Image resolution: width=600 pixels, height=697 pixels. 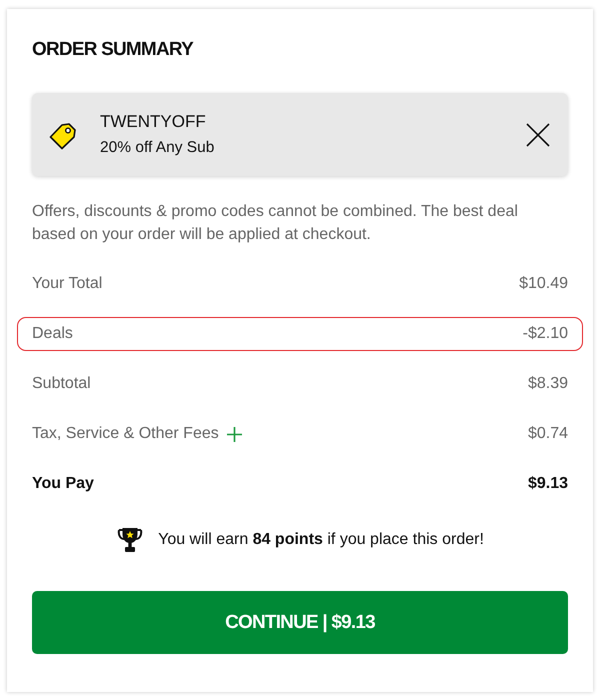 What do you see at coordinates (61, 384) in the screenshot?
I see `line-label: Subtotal` at bounding box center [61, 384].